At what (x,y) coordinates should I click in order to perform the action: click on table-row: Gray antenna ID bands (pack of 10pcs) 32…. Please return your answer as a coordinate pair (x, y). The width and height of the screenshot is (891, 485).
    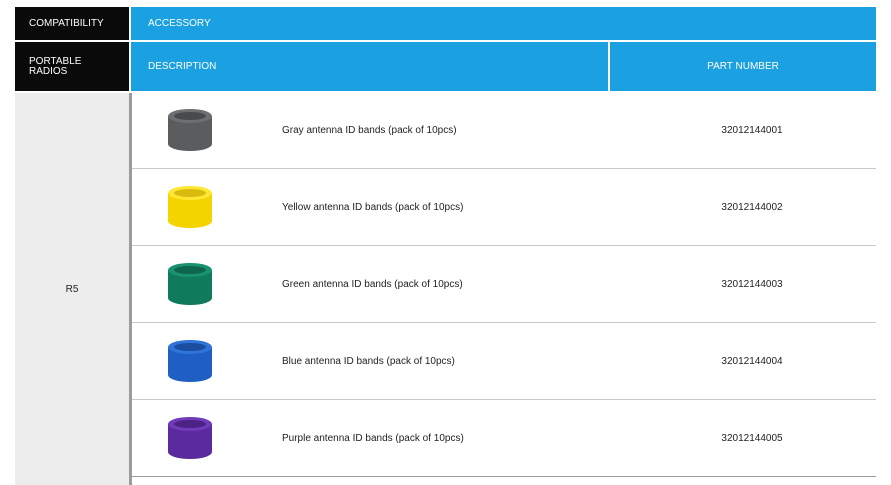
    Looking at the image, I should click on (504, 131).